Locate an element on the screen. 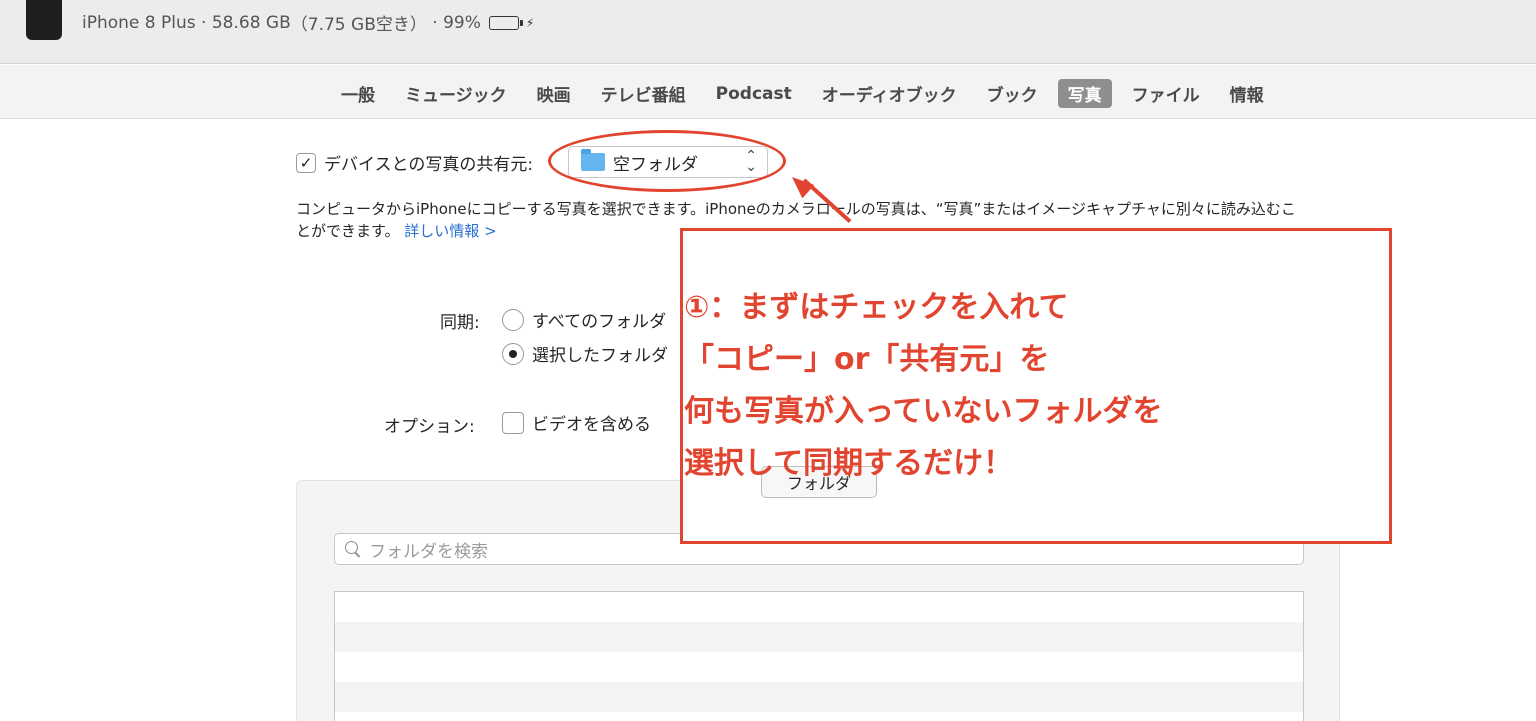 This screenshot has width=1536, height=721. share-photos-label: デバイスとの写真の共有元: is located at coordinates (429, 165).